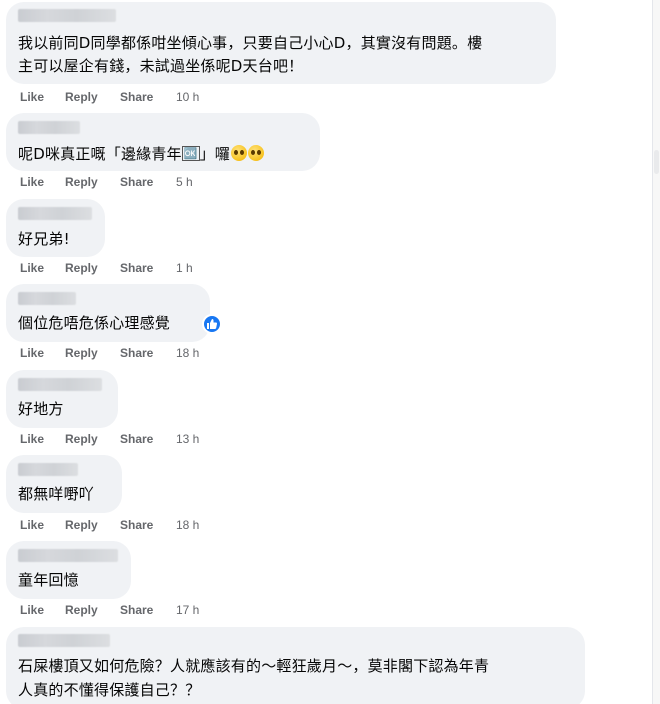 The image size is (660, 704). I want to click on comment-text: 好兄弟!, so click(44, 239).